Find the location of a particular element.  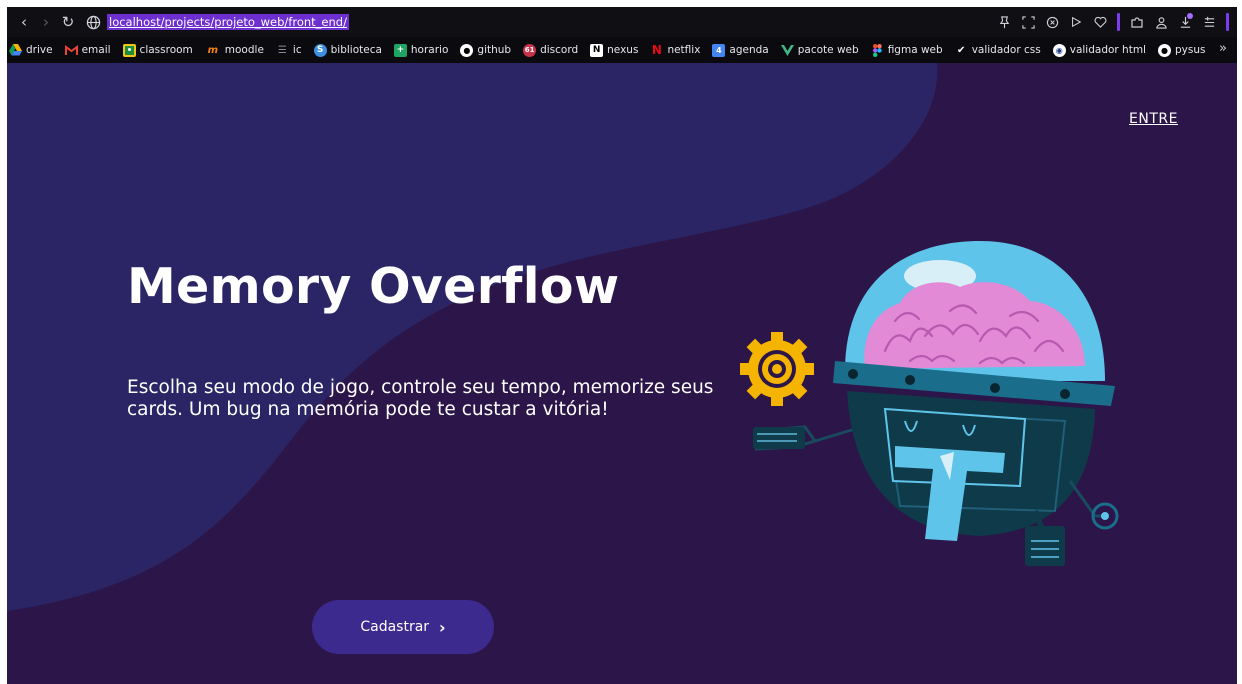

netflix-icon: N is located at coordinates (656, 50).